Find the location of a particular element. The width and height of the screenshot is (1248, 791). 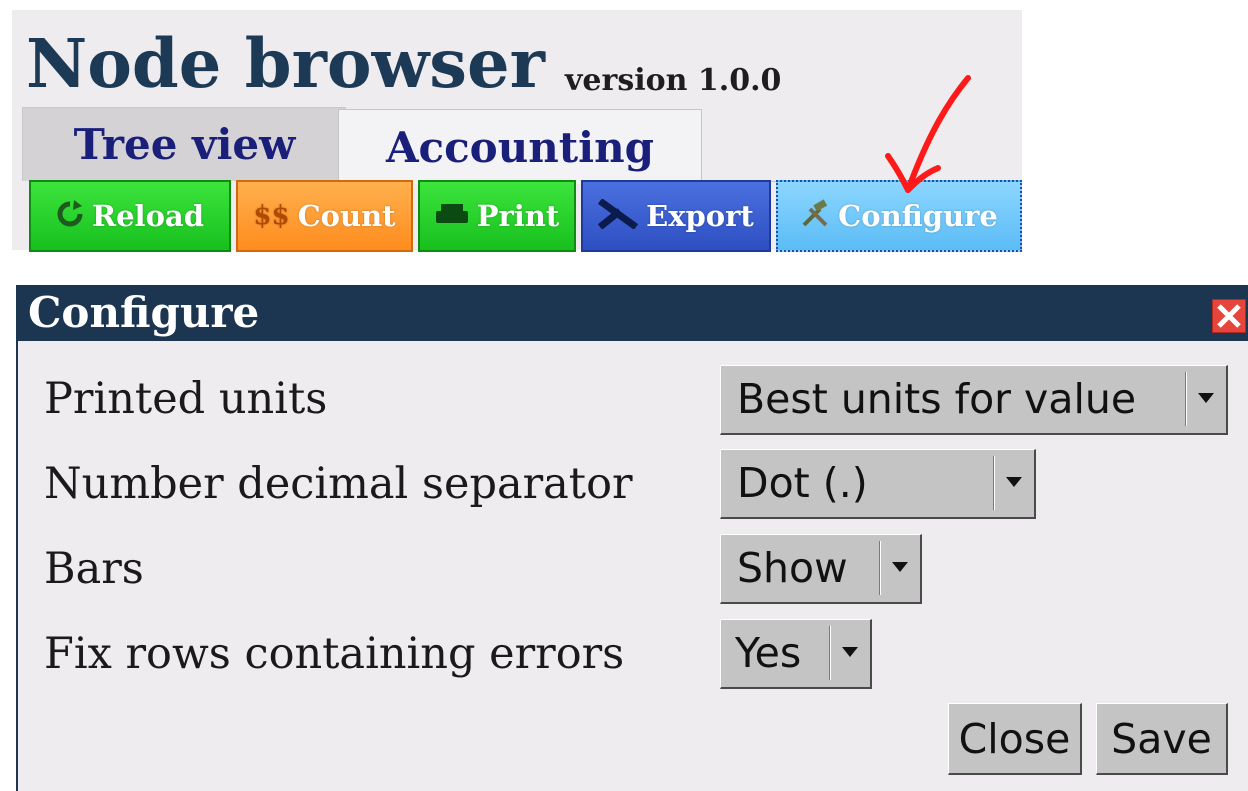

printed-units-label: Printed units is located at coordinates (186, 399).